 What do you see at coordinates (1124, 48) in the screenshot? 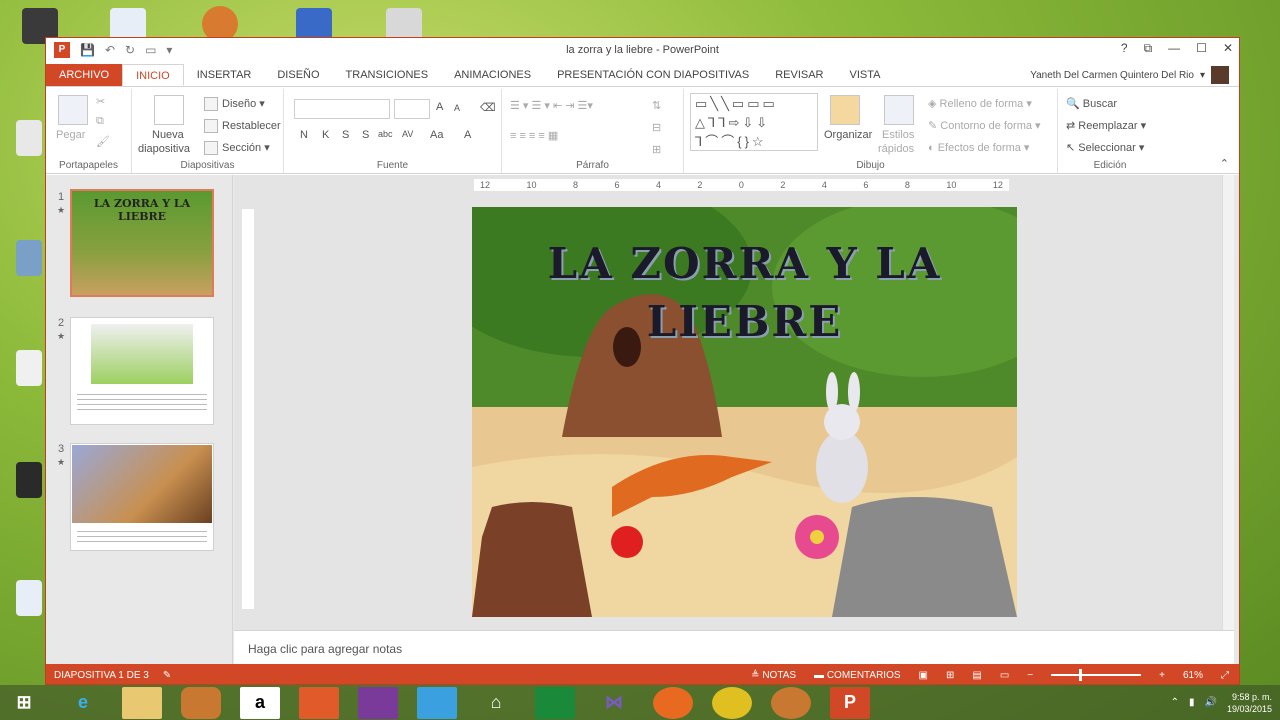
I see `help-button: ?` at bounding box center [1124, 48].